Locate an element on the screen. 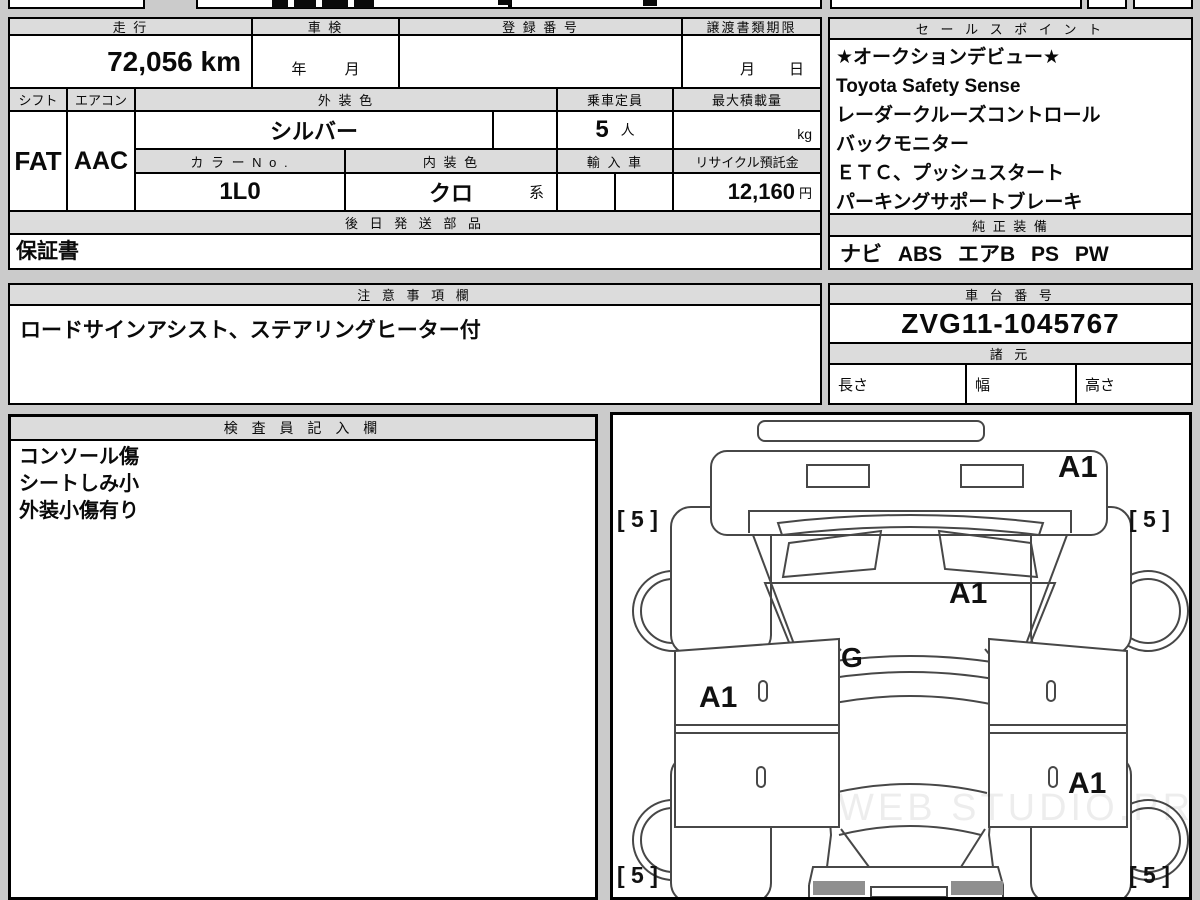  capacity-value: 5 人 is located at coordinates (616, 131).